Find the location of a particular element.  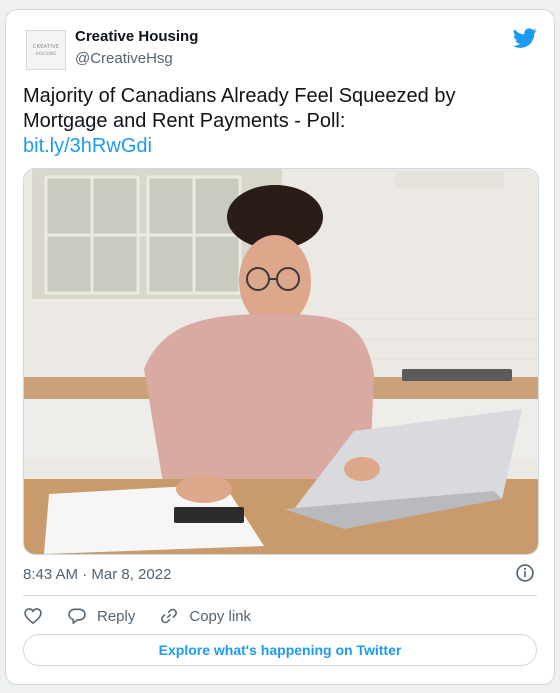

tweet-actions: Reply Copy link is located at coordinates (149, 616).